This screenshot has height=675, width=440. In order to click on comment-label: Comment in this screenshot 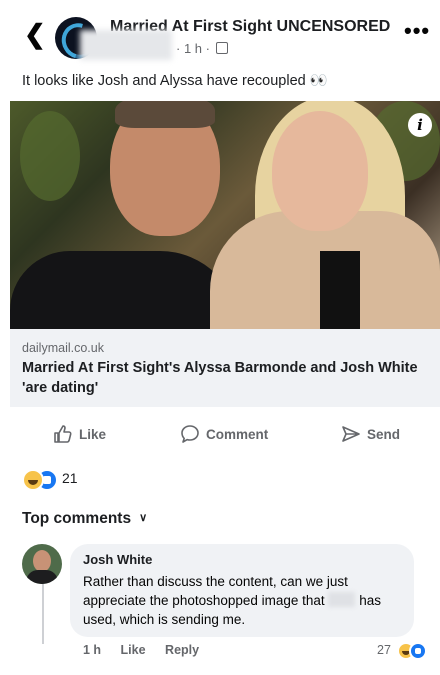, I will do `click(237, 434)`.